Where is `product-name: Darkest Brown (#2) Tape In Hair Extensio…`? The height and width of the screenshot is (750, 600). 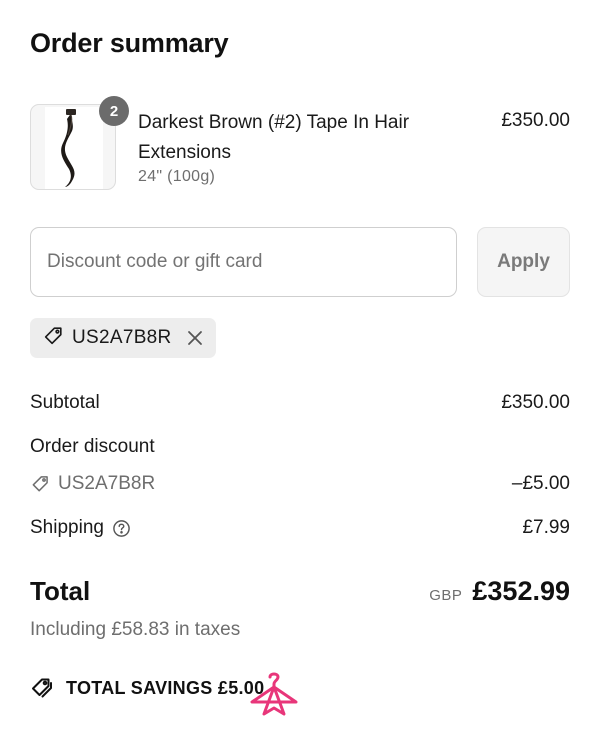
product-name: Darkest Brown (#2) Tape In Hair Extensio… is located at coordinates (274, 137).